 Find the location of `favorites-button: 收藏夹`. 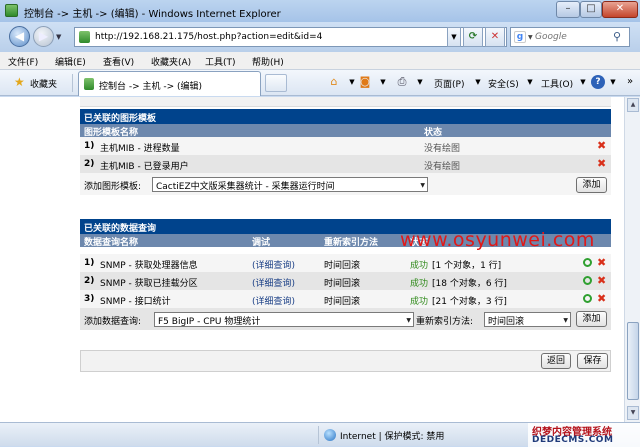

favorites-button: 收藏夹 is located at coordinates (43, 83).